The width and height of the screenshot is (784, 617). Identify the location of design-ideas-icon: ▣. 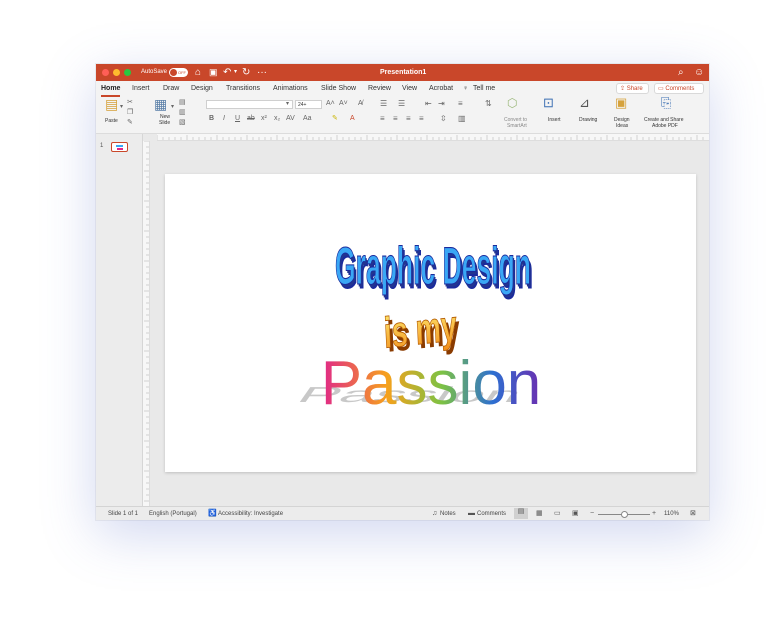
(621, 102).